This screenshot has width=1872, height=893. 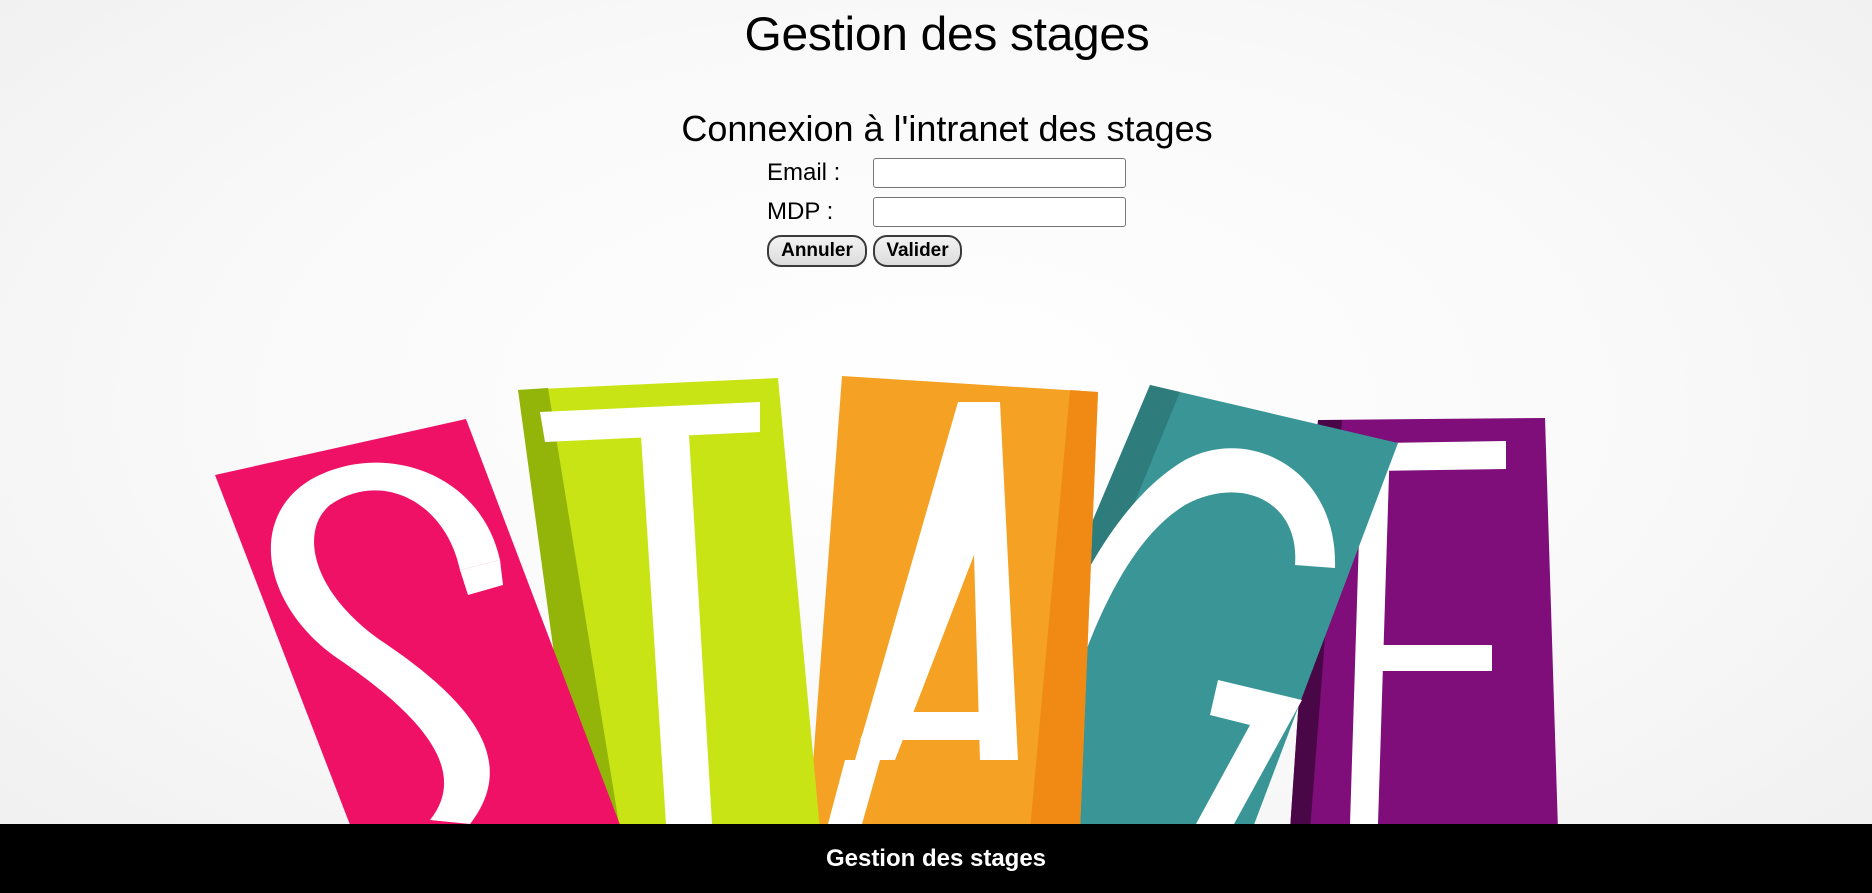 What do you see at coordinates (999, 173) in the screenshot?
I see `email-field` at bounding box center [999, 173].